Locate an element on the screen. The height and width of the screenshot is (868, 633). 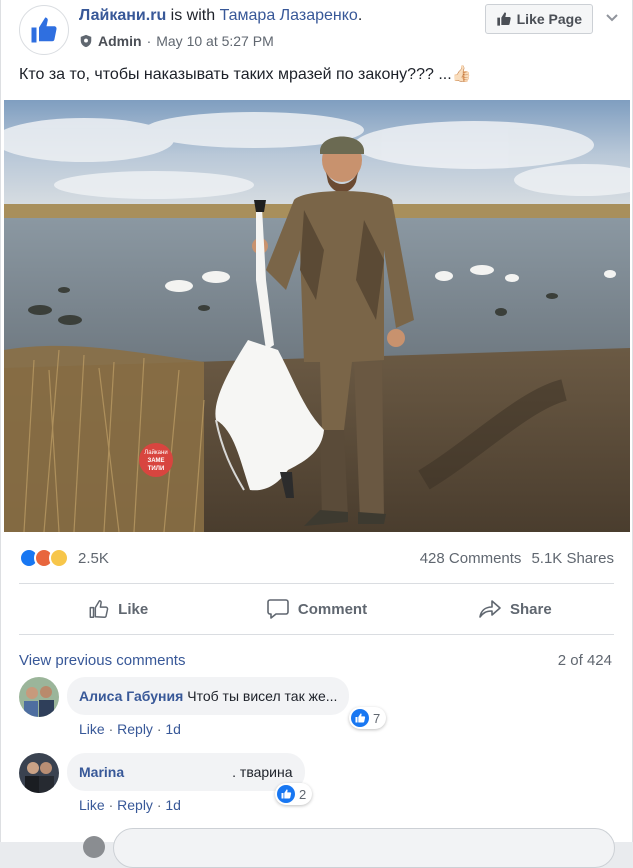
like-page-label: Like Page is located at coordinates (549, 19).